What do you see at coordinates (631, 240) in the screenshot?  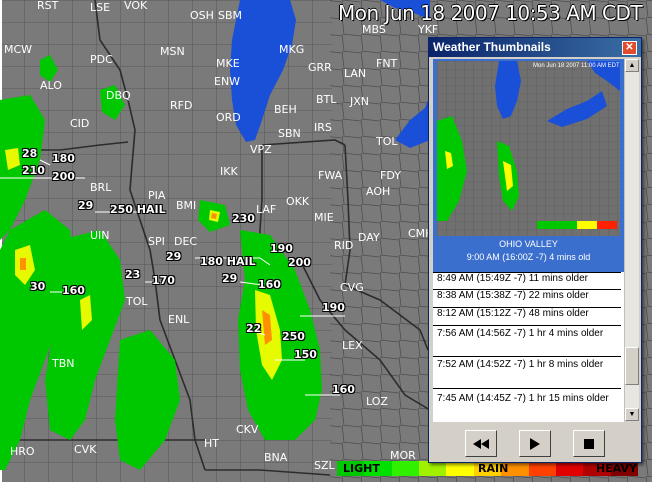 I see `vertical-scrollbar: ▲ ▼` at bounding box center [631, 240].